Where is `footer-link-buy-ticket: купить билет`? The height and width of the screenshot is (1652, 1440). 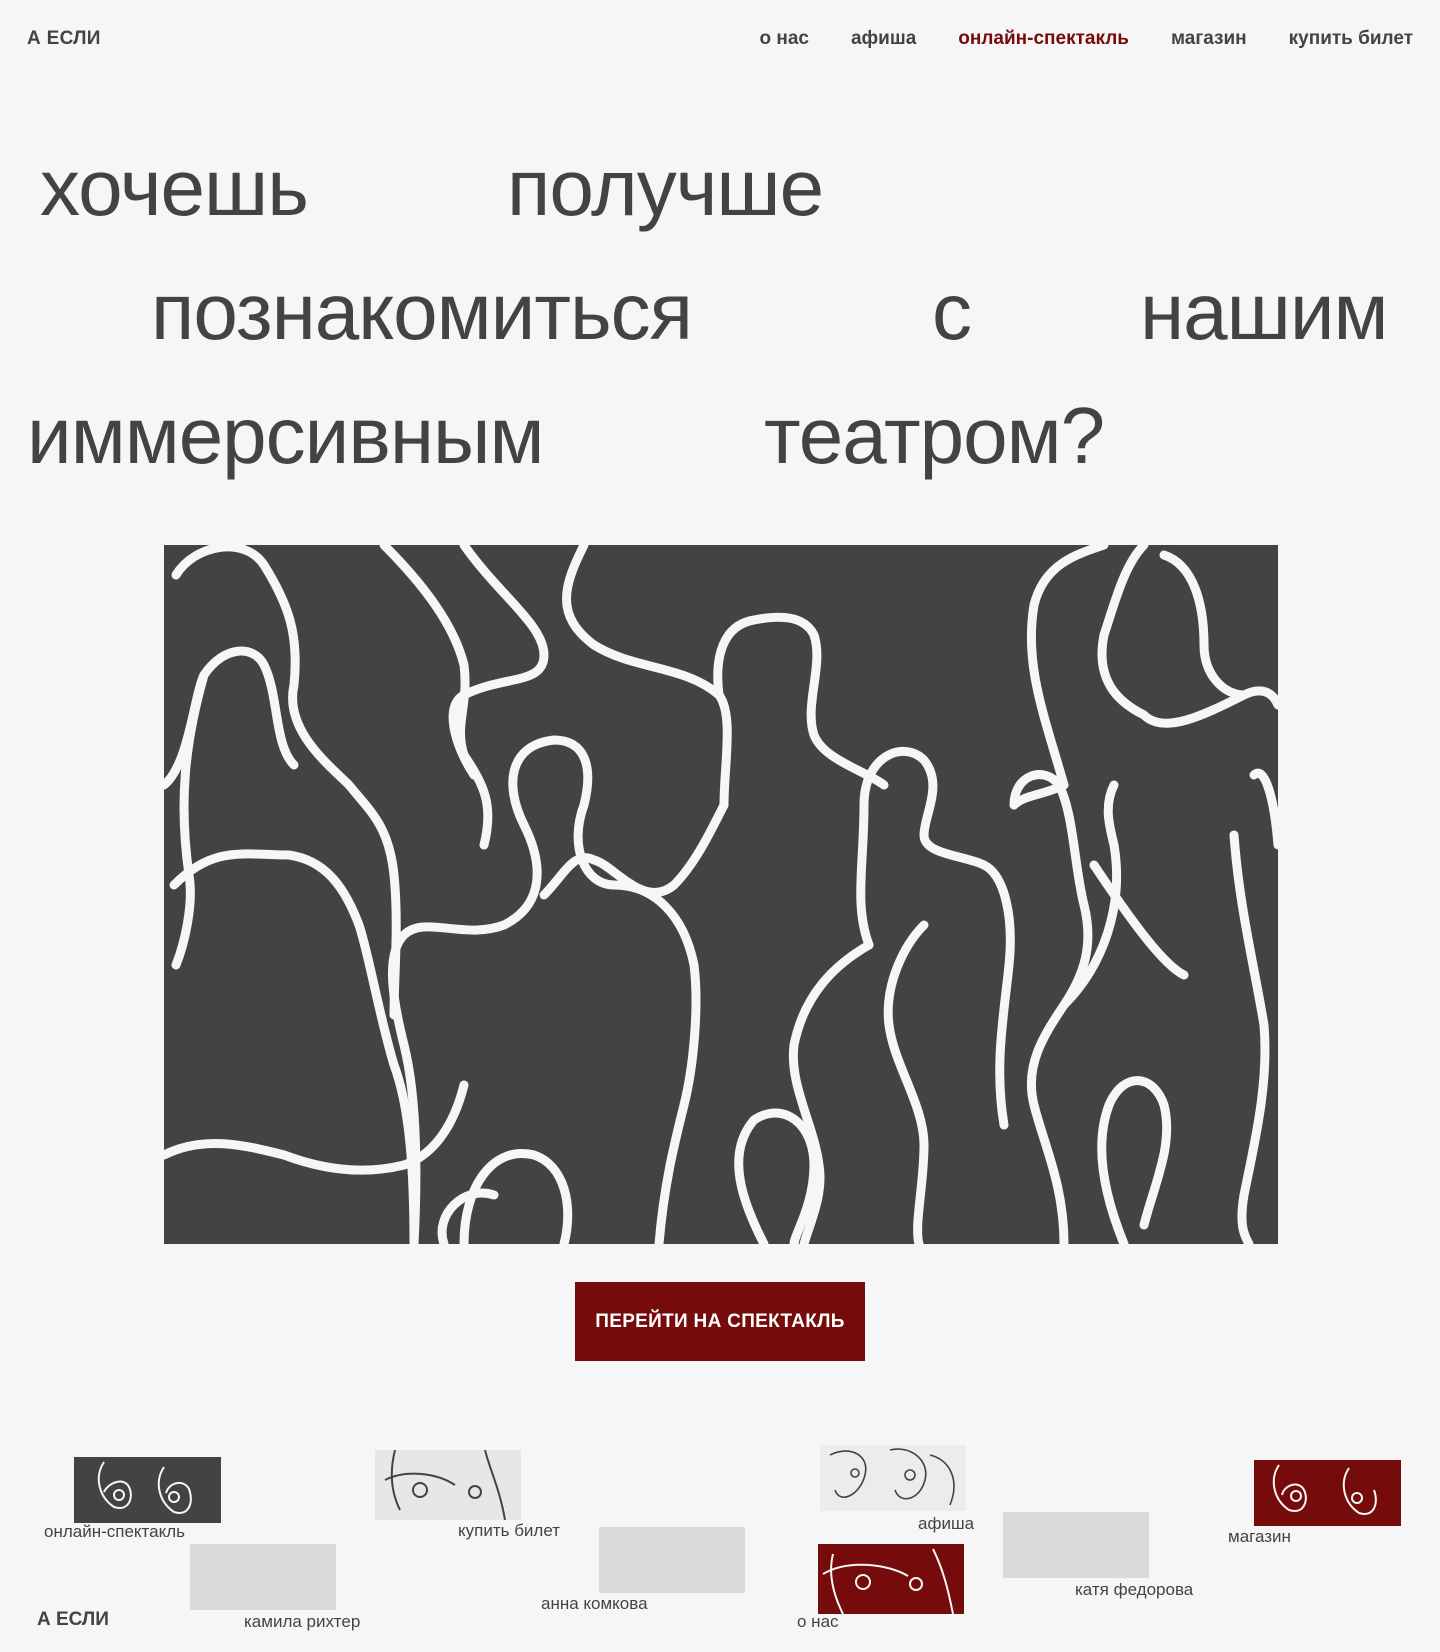 footer-link-buy-ticket: купить билет is located at coordinates (509, 1531).